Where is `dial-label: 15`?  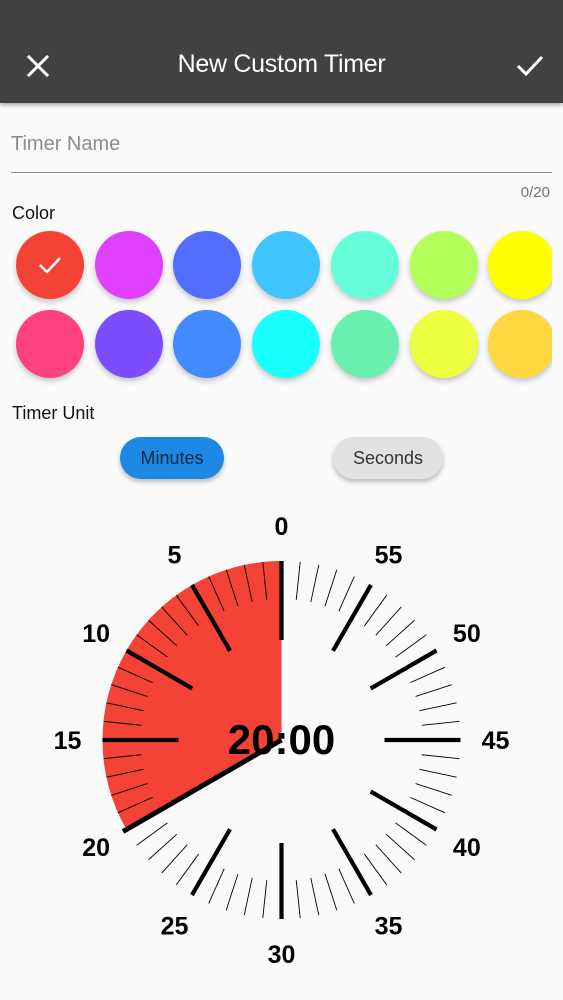 dial-label: 15 is located at coordinates (68, 741).